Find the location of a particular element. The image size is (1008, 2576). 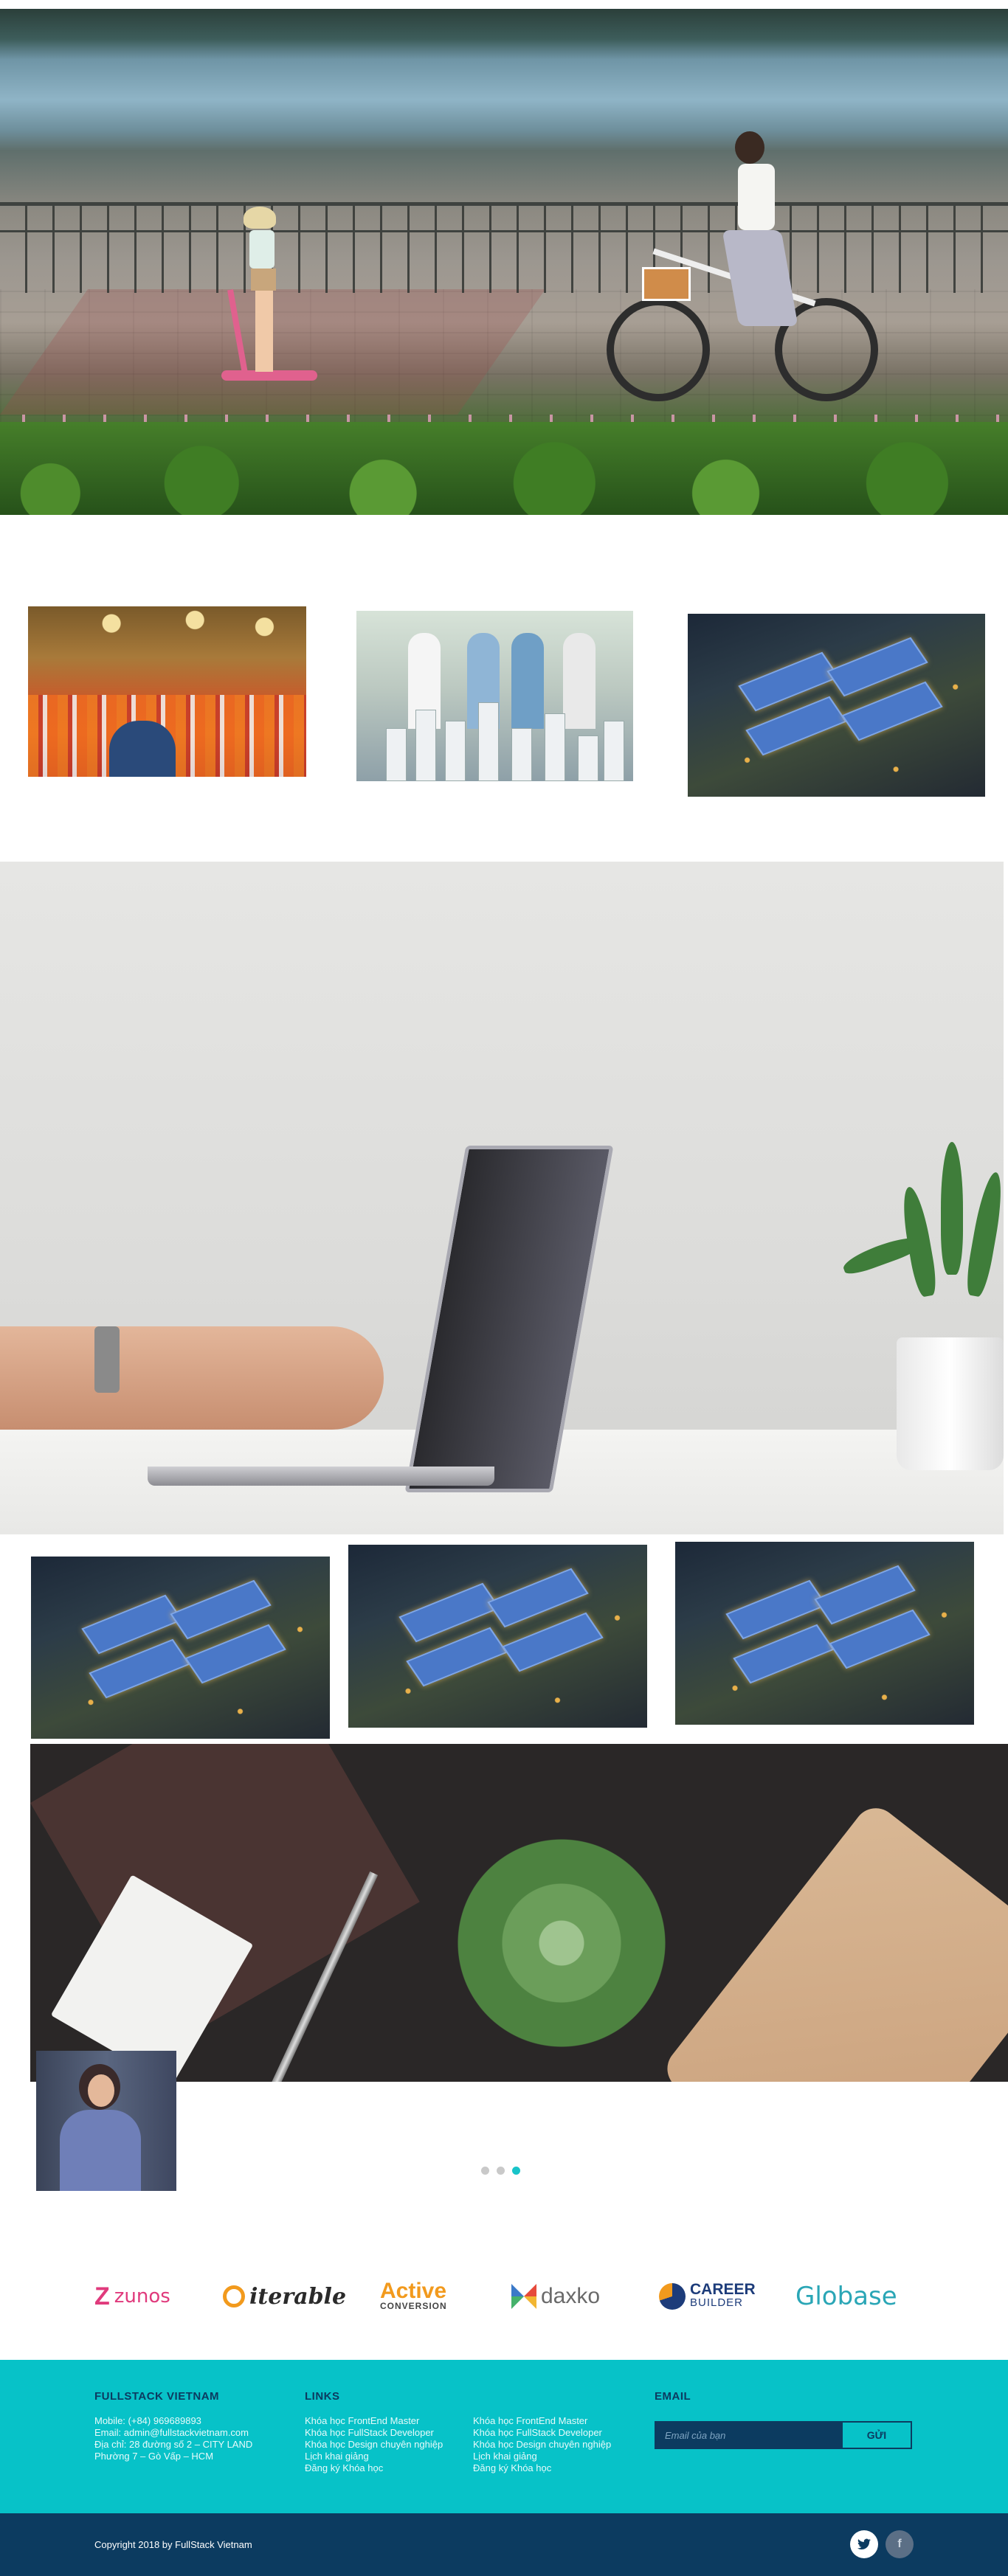

partner-logo-iterable: iterable is located at coordinates (284, 2296).